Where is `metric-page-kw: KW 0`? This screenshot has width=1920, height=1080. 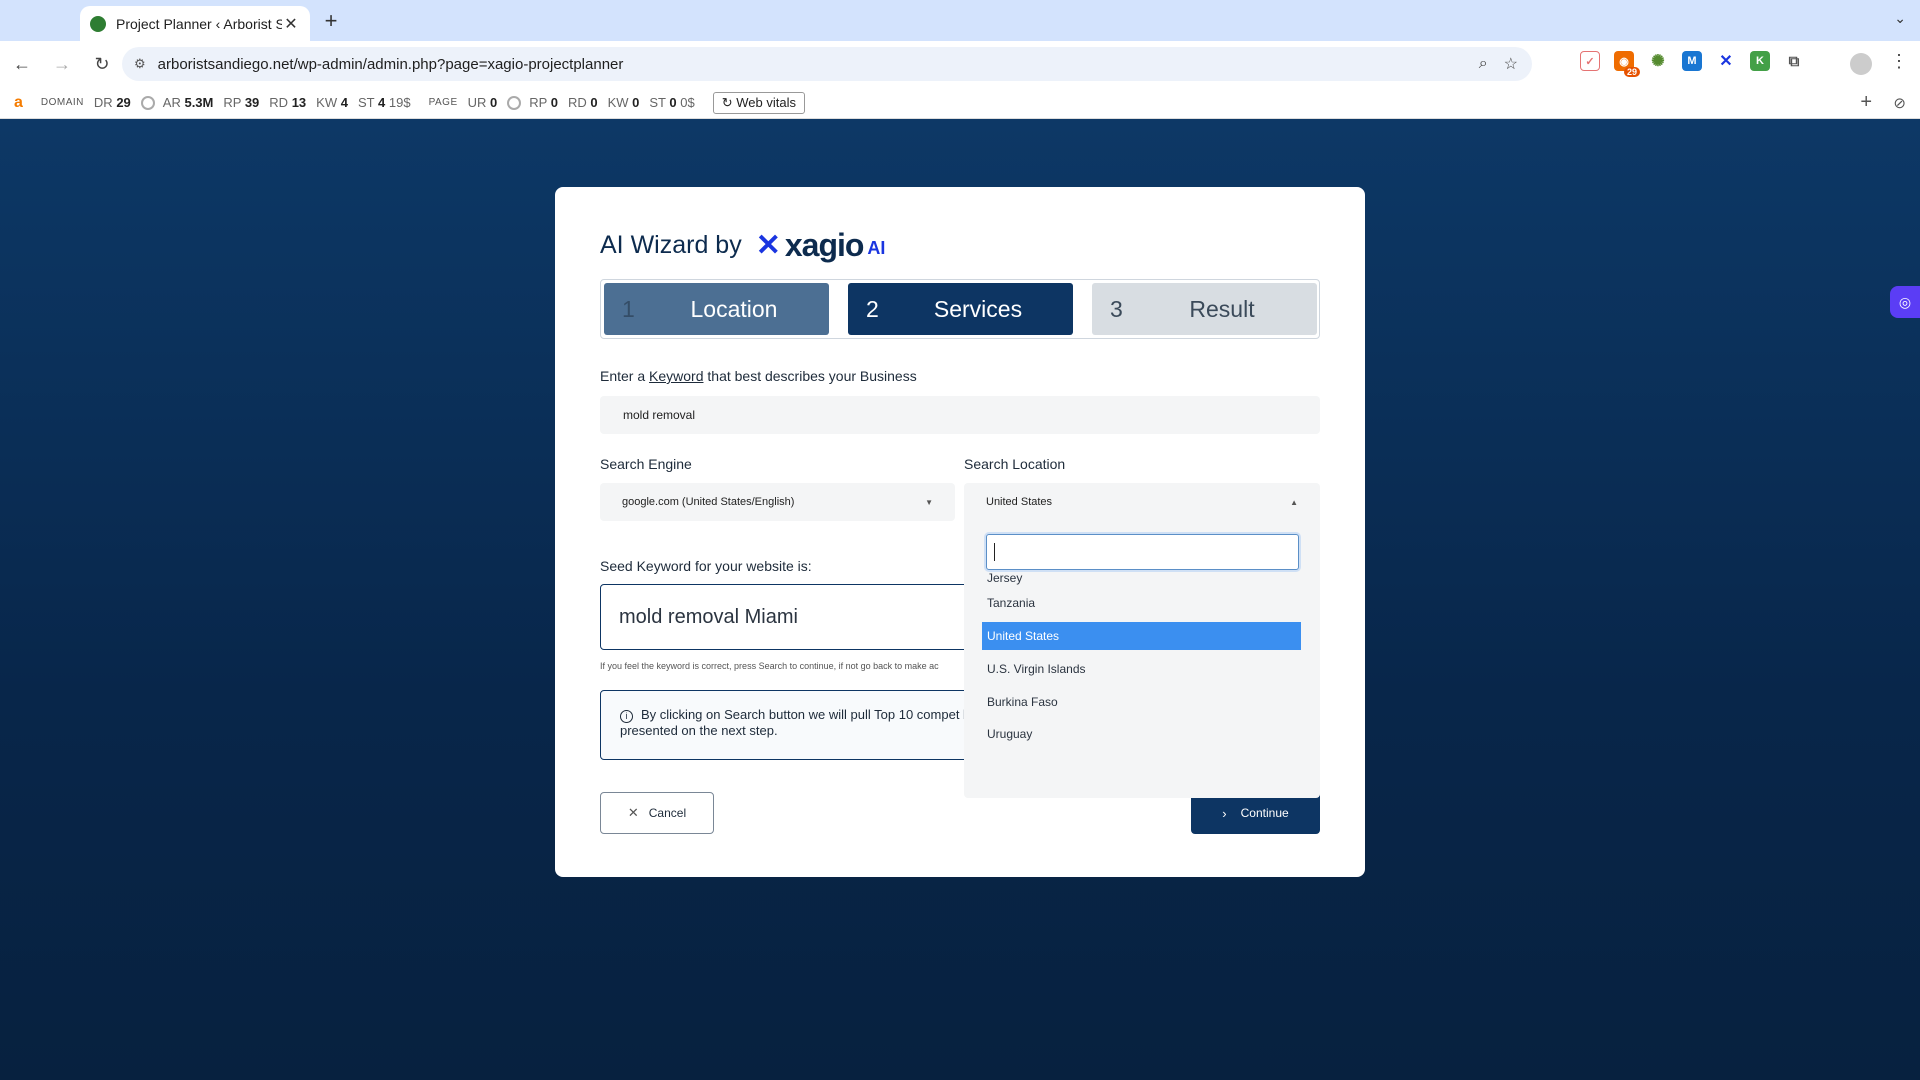 metric-page-kw: KW 0 is located at coordinates (624, 102).